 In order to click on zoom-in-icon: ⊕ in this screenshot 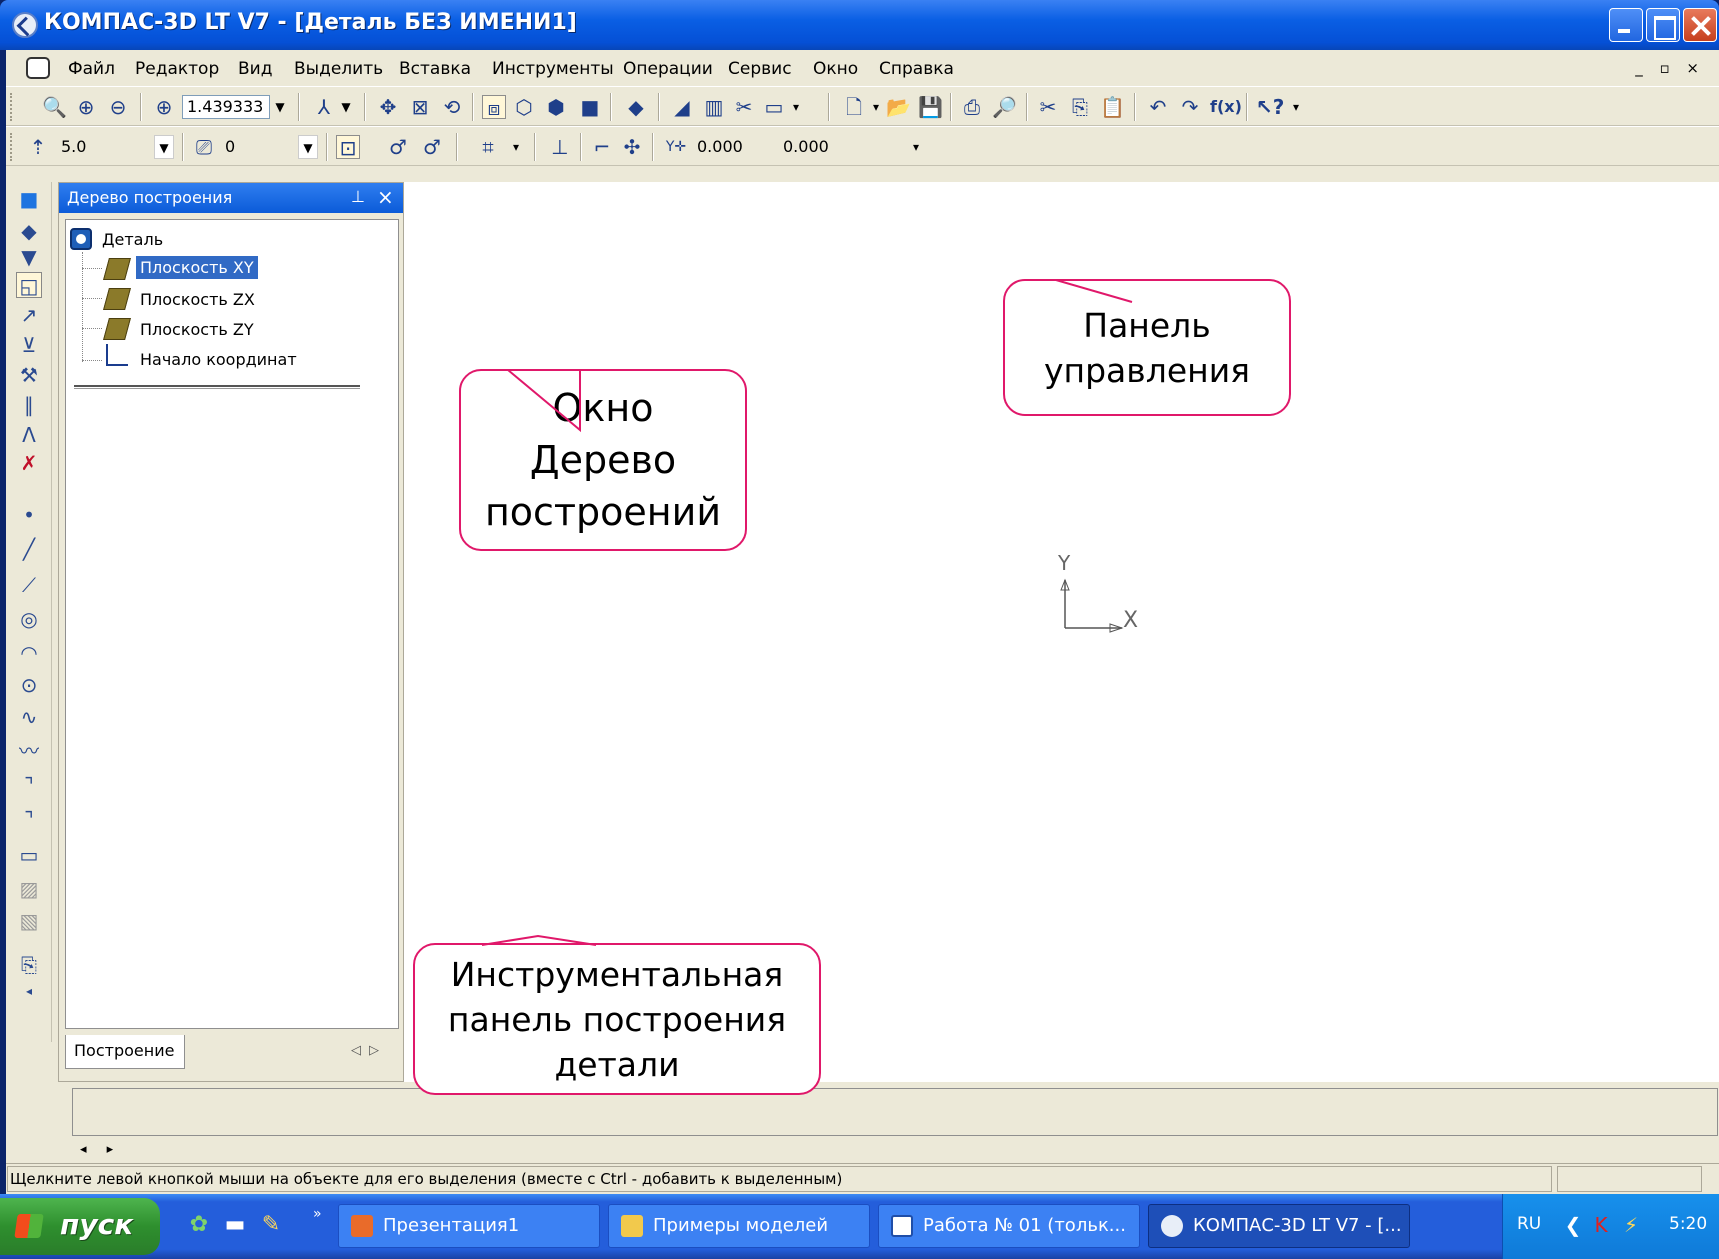, I will do `click(86, 107)`.